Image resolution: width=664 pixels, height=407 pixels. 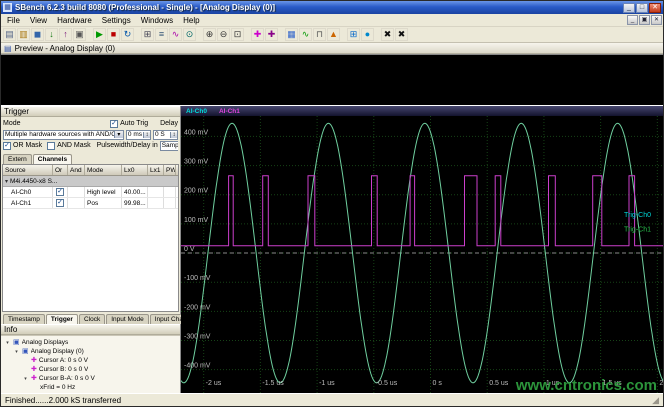 What do you see at coordinates (116, 20) in the screenshot?
I see `menu-settings: Settings` at bounding box center [116, 20].